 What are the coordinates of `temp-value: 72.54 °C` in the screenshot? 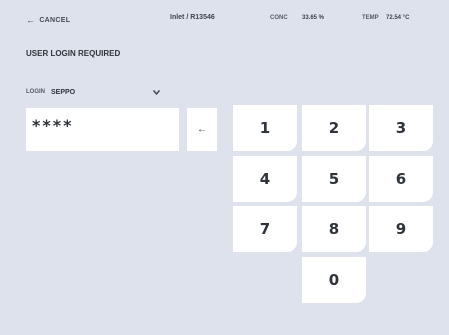 It's located at (398, 18).